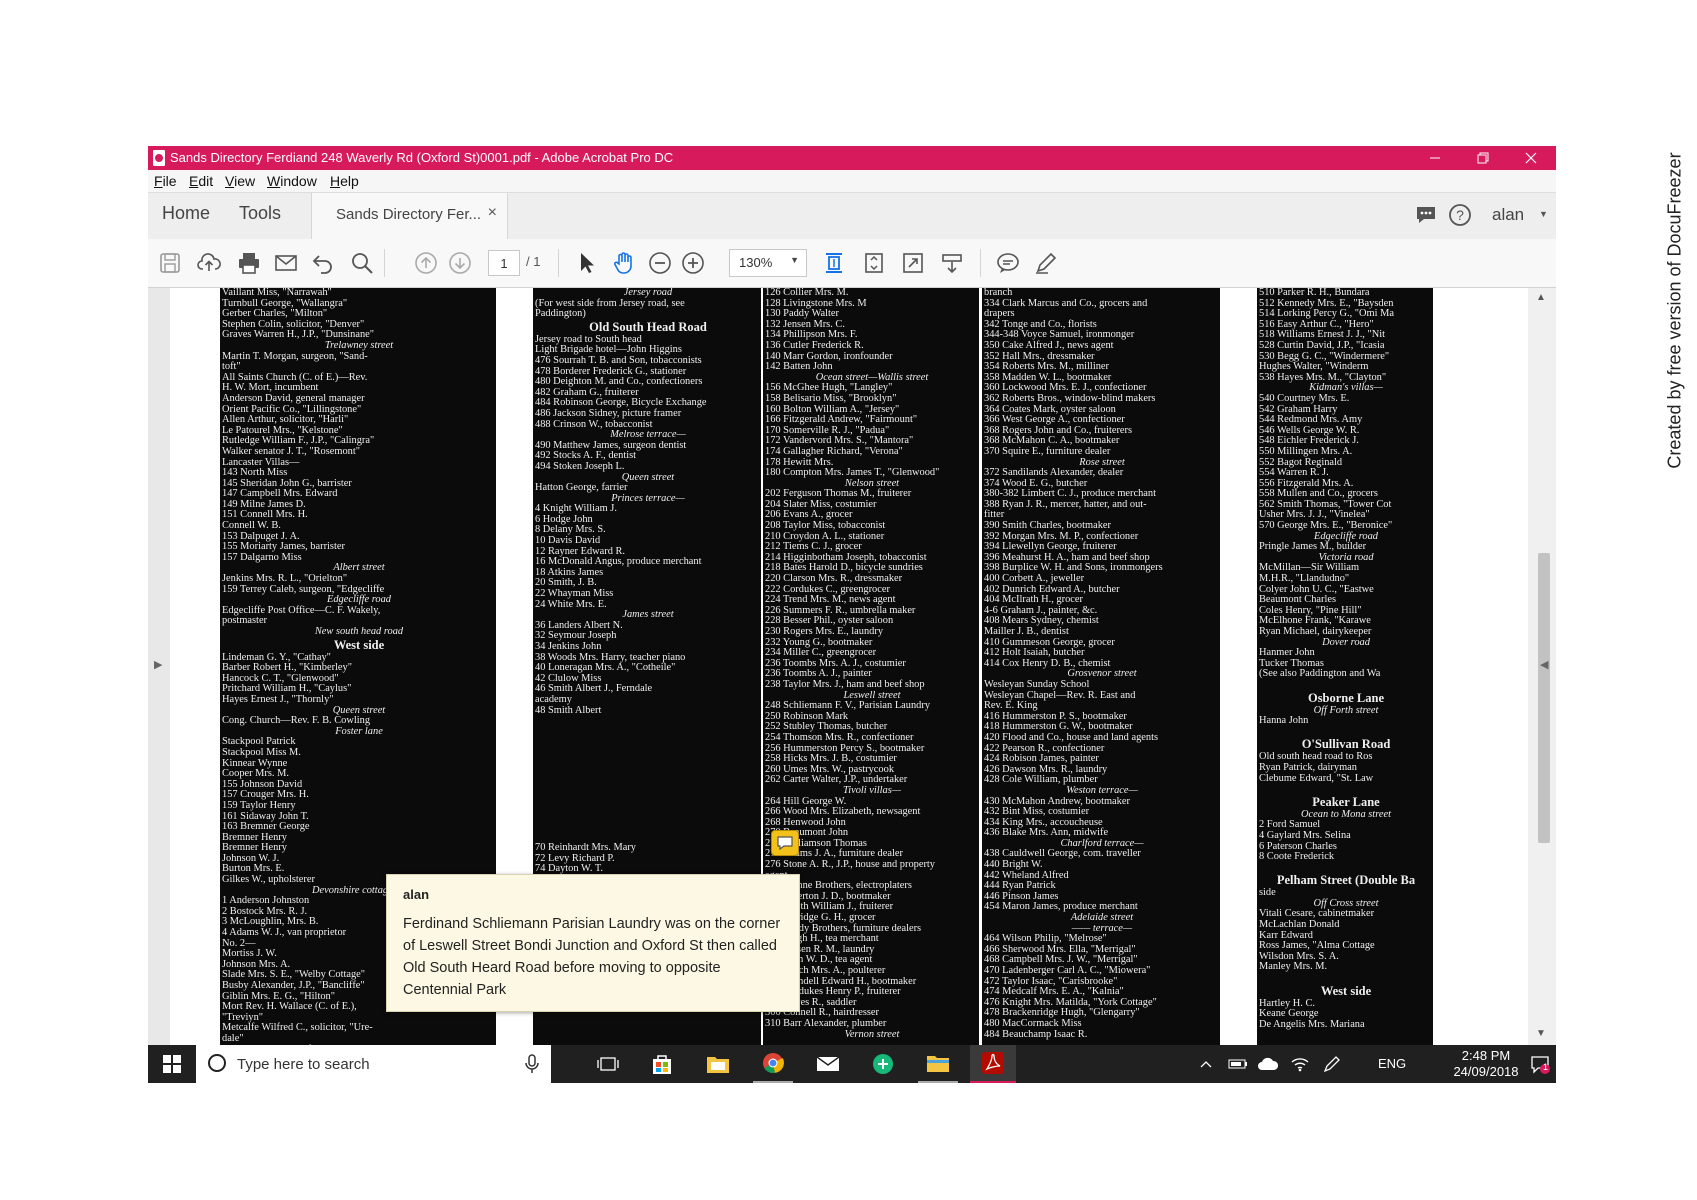  What do you see at coordinates (913, 263) in the screenshot?
I see `full-screen-button` at bounding box center [913, 263].